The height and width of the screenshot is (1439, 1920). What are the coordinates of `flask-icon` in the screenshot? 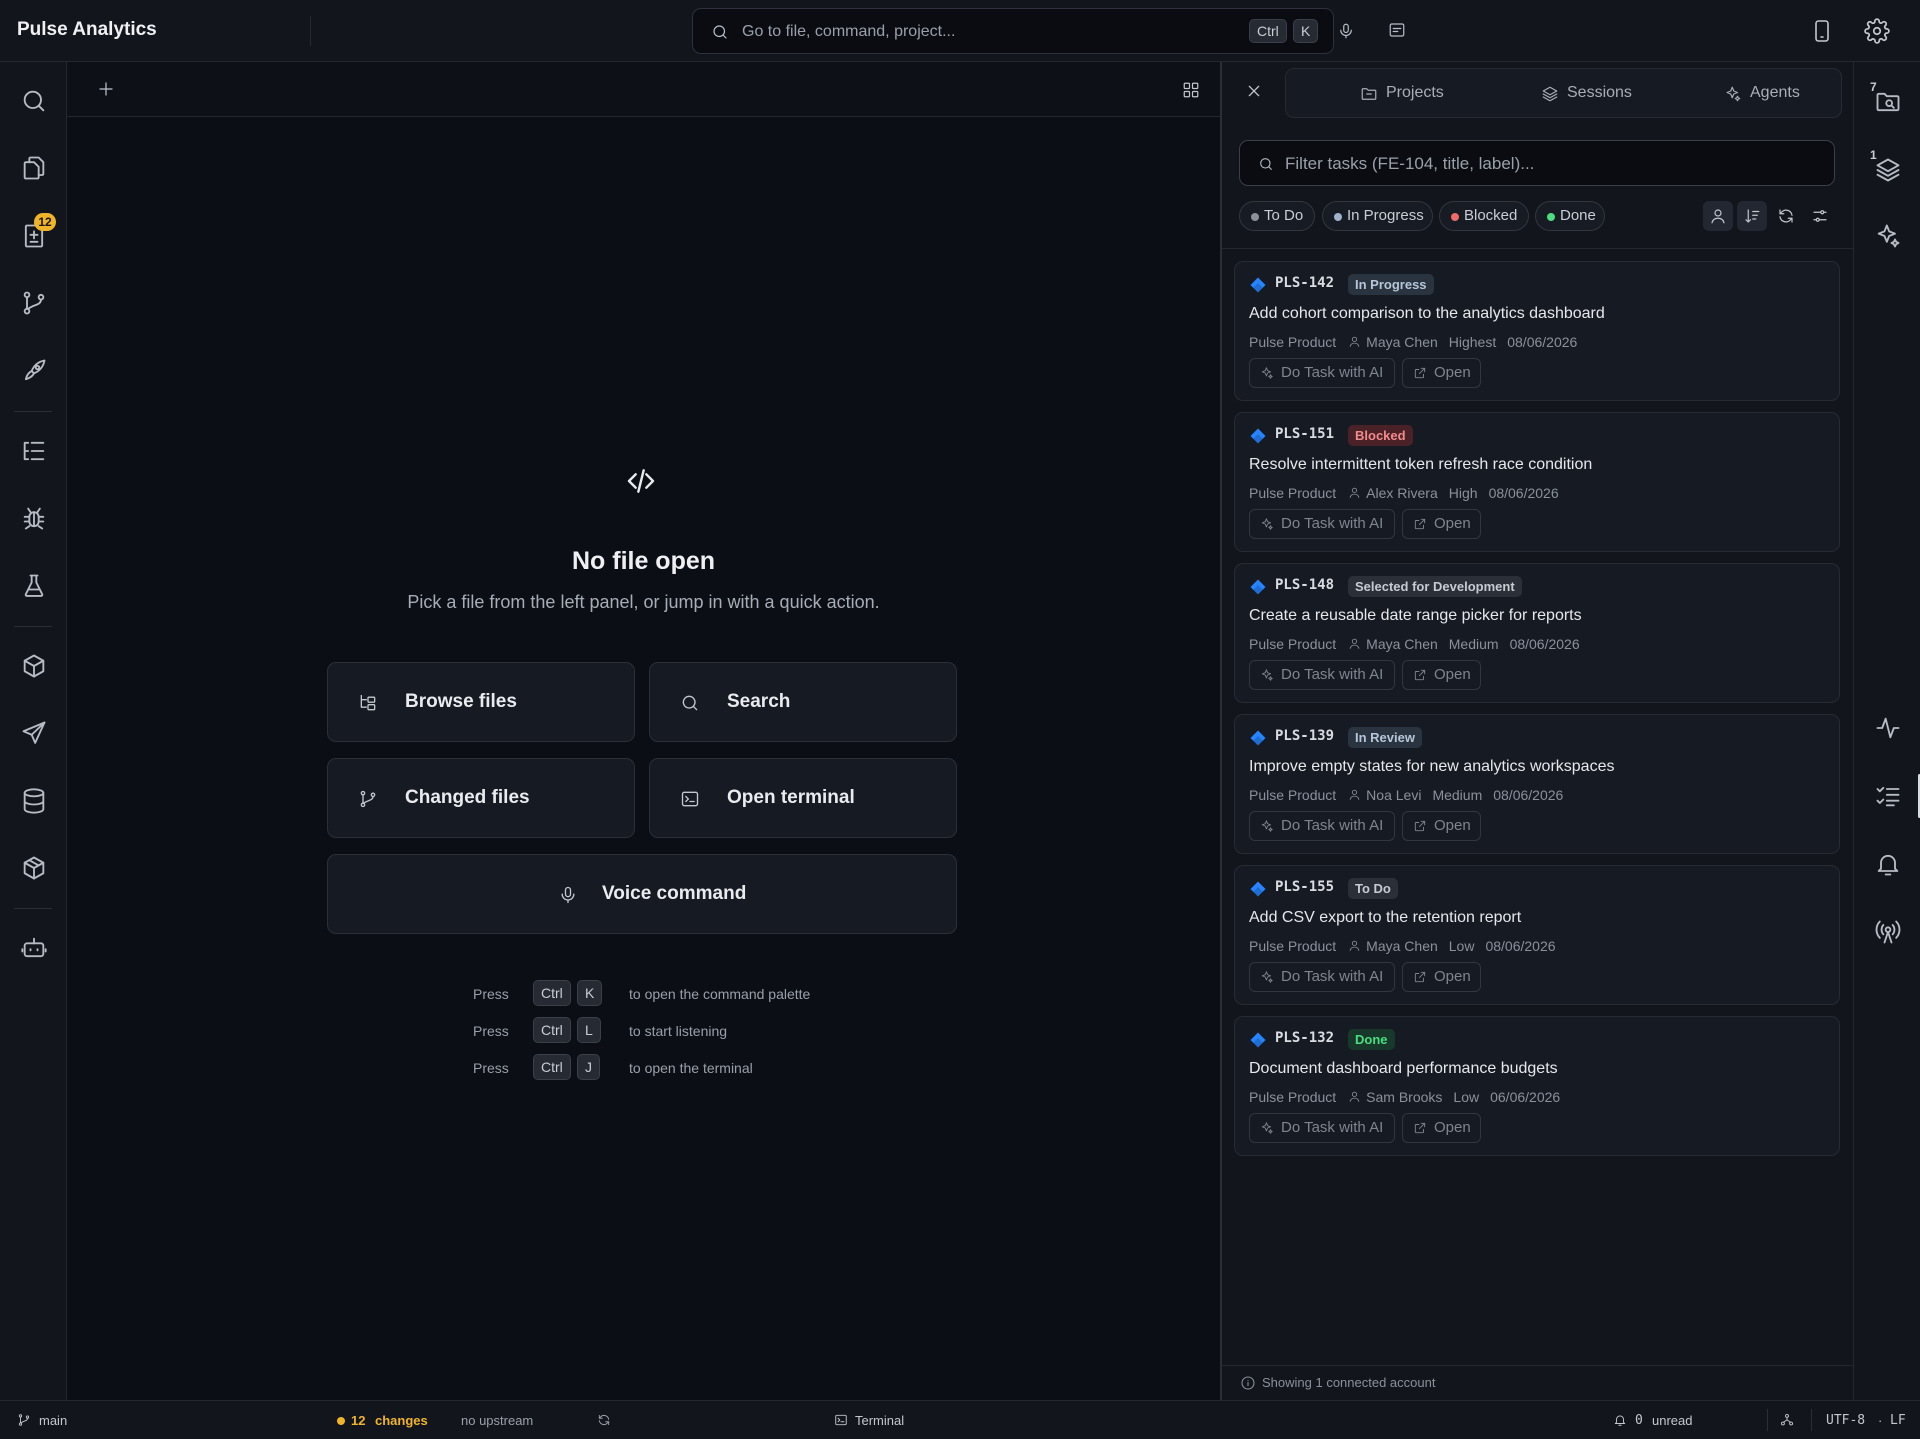 It's located at (34, 586).